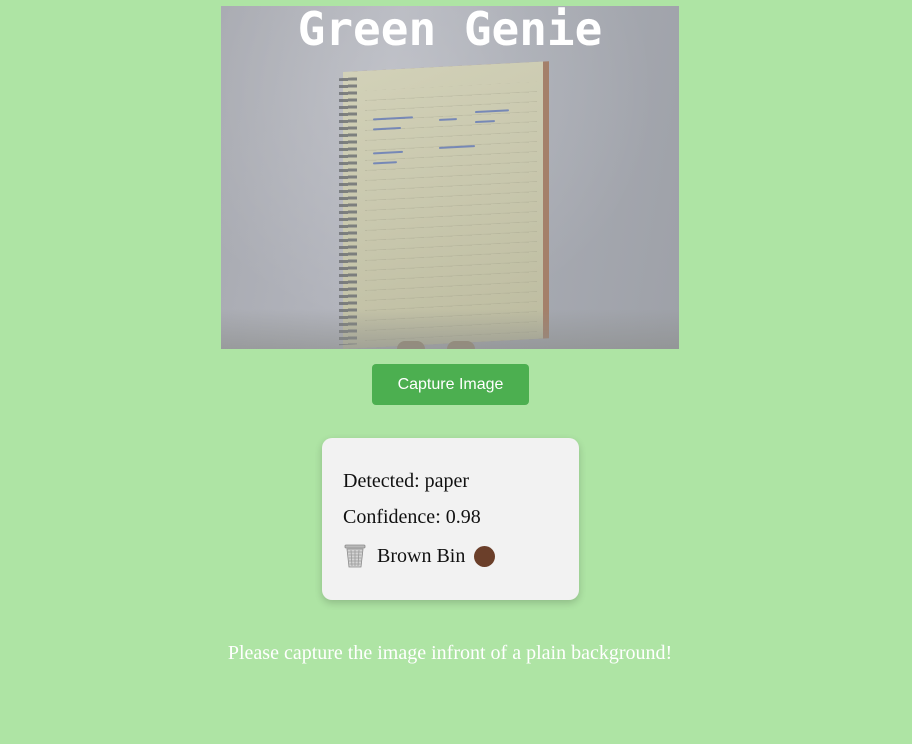  I want to click on detected-label: Detected:, so click(381, 481).